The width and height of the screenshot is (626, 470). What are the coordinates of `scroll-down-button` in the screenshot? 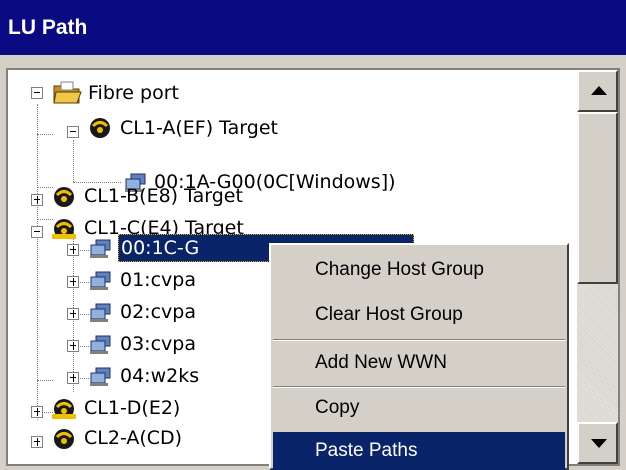 It's located at (597, 443).